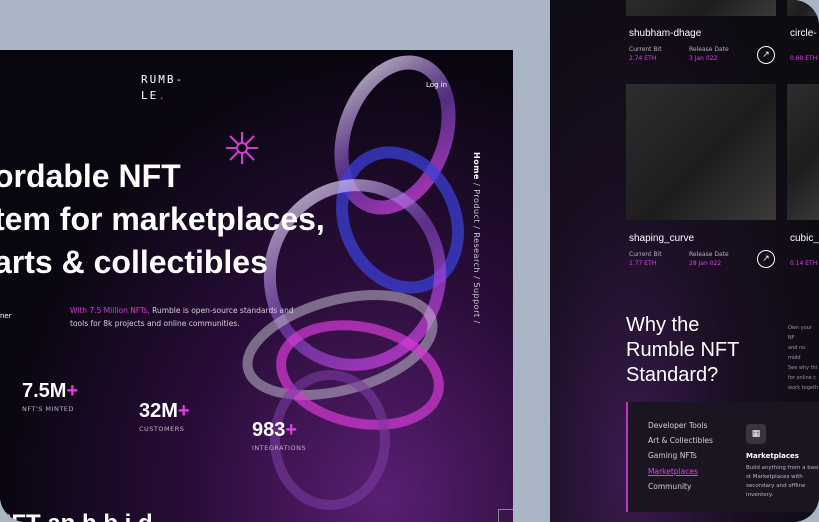 Image resolution: width=819 pixels, height=522 pixels. I want to click on current-bit-value: 0.14 ETH, so click(804, 263).